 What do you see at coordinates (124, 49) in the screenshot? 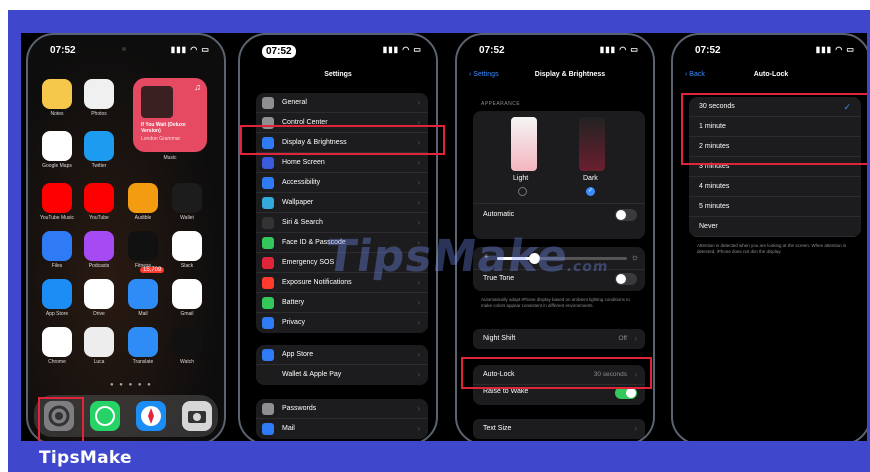
I see `camera-notch` at bounding box center [124, 49].